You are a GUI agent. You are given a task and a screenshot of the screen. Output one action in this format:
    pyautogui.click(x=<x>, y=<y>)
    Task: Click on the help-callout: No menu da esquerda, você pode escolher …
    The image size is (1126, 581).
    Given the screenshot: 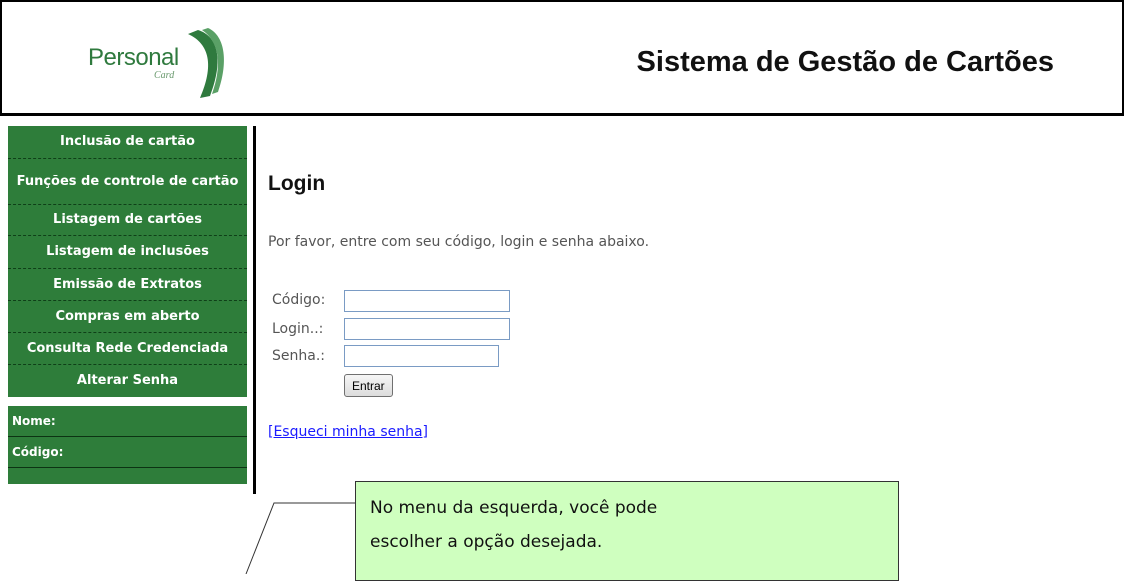 What is the action you would take?
    pyautogui.click(x=627, y=531)
    